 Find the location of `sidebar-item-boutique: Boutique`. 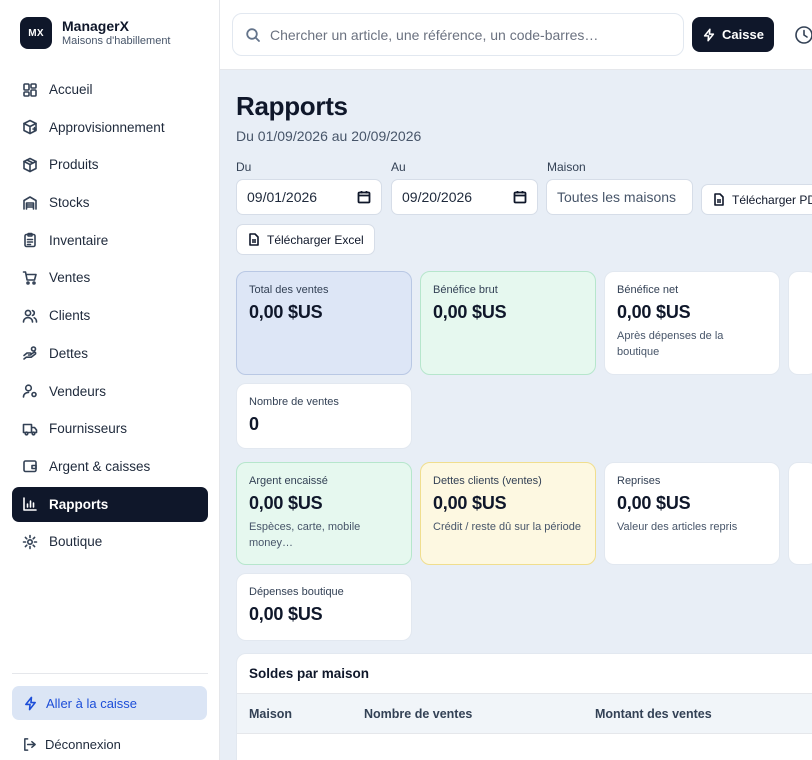

sidebar-item-boutique: Boutique is located at coordinates (110, 541).